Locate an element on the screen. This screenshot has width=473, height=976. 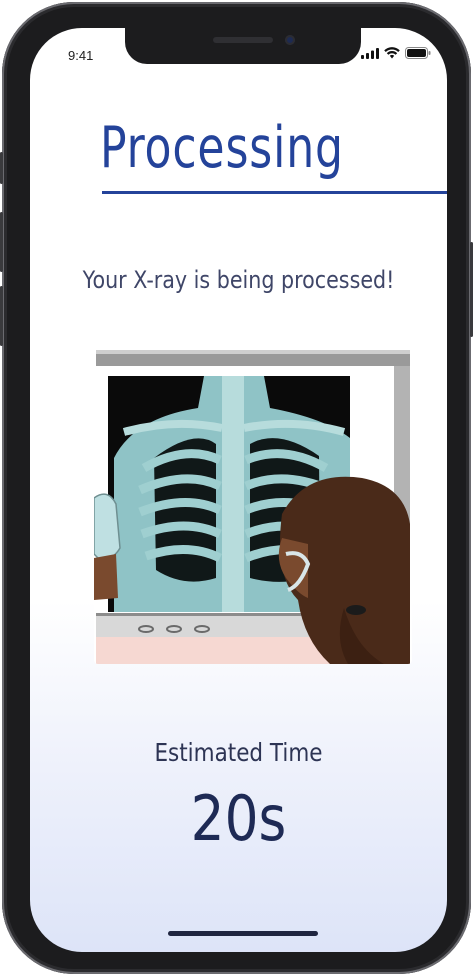
front-camera-icon is located at coordinates (290, 40).